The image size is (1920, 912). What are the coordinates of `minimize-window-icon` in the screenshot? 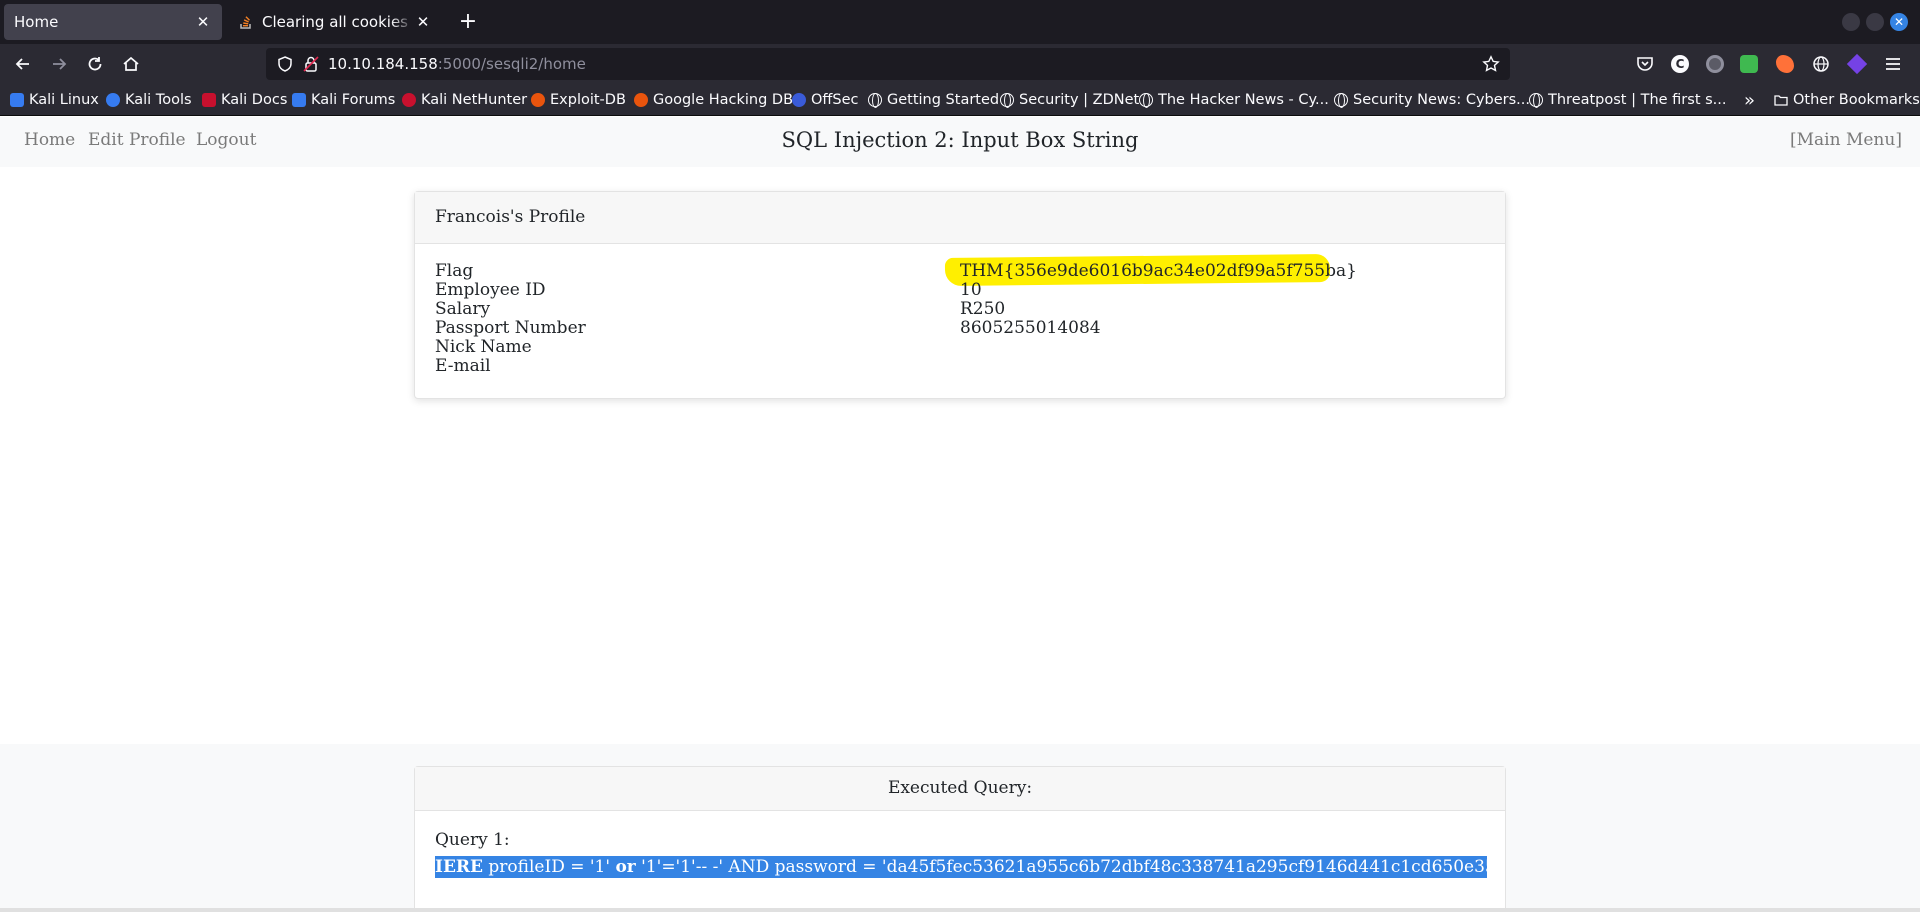 It's located at (1851, 22).